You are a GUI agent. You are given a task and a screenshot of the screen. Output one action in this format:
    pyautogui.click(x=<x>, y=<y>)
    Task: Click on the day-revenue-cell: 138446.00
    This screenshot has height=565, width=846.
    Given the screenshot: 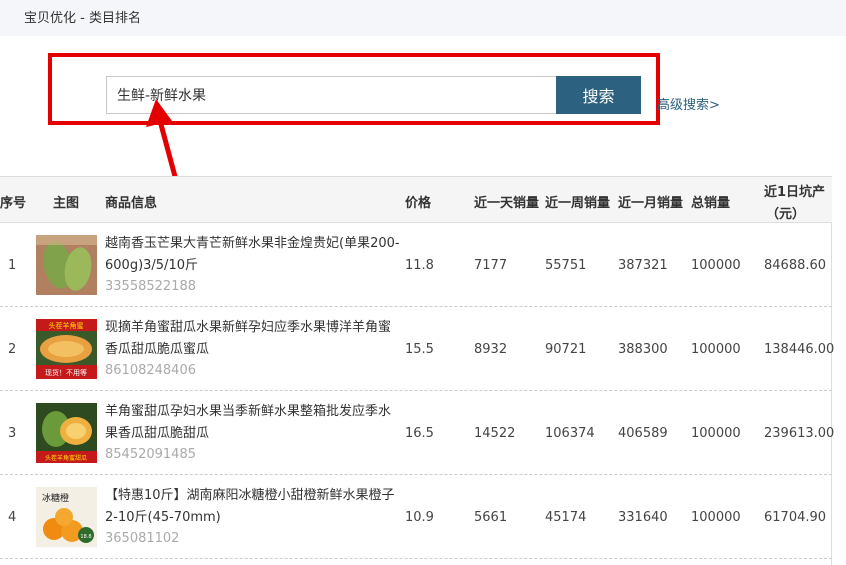 What is the action you would take?
    pyautogui.click(x=799, y=349)
    